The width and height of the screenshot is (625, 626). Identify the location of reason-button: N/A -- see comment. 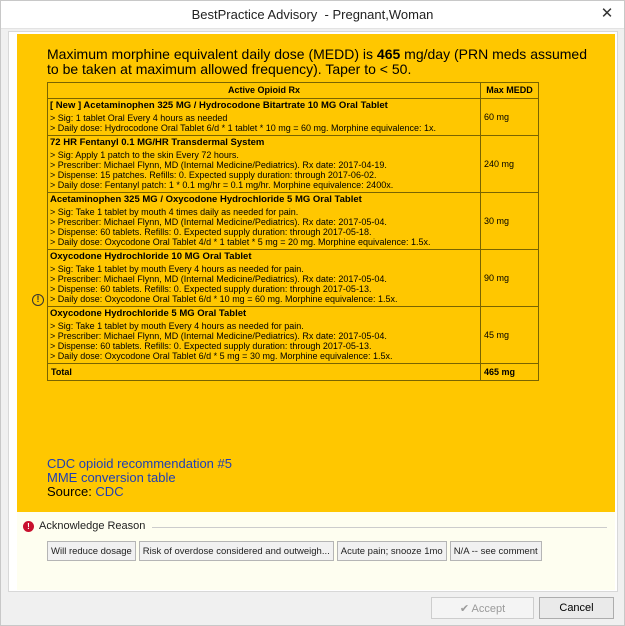
(495, 551).